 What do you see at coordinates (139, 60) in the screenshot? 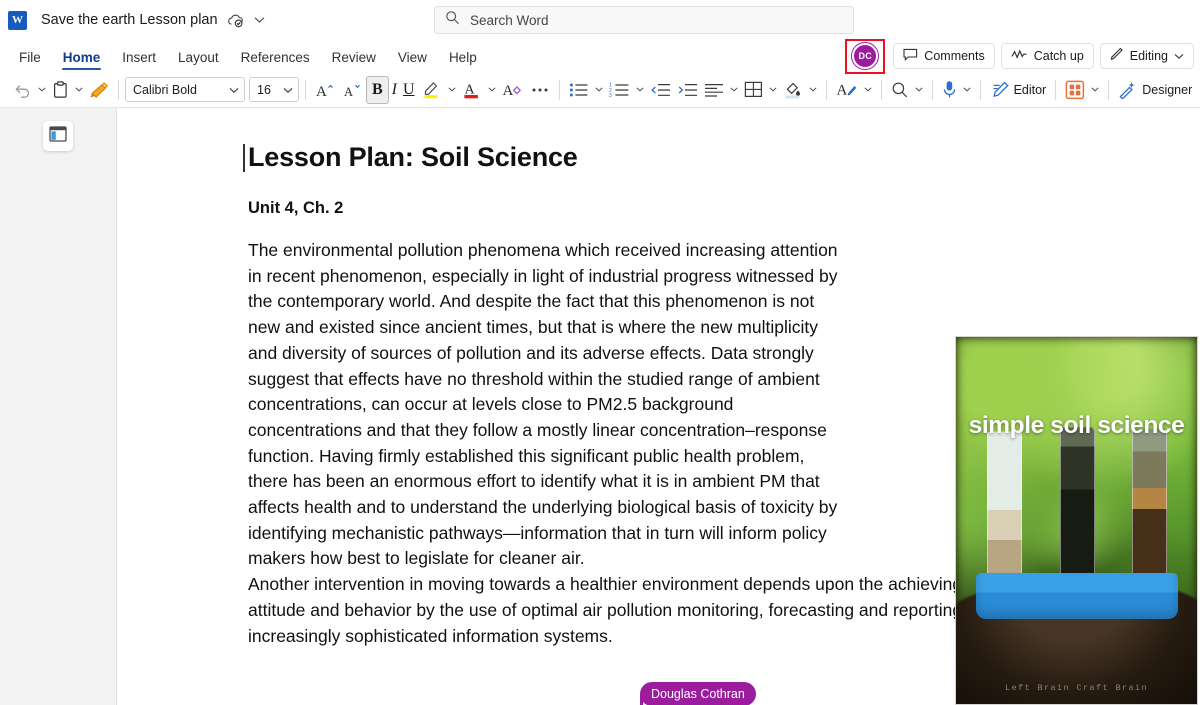
I see `tab-insert: Insert` at bounding box center [139, 60].